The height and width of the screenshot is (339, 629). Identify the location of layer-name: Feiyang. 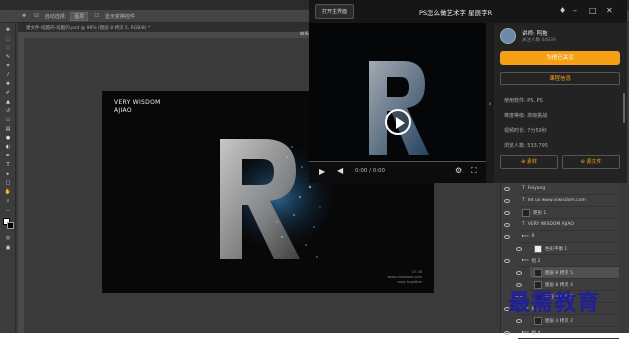
(536, 188).